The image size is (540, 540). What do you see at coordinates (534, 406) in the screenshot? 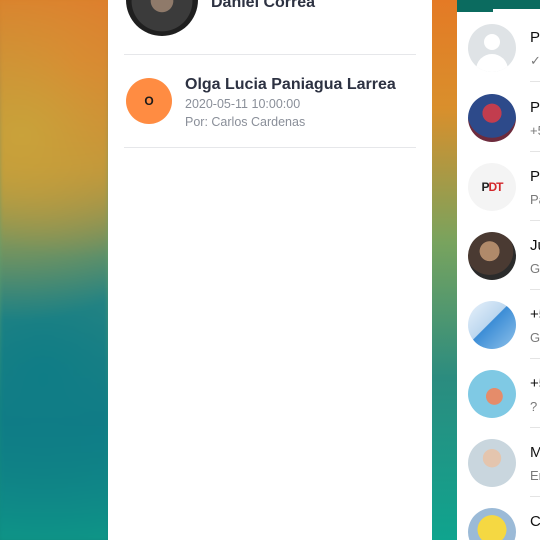
I see `chat-snippet: ?` at bounding box center [534, 406].